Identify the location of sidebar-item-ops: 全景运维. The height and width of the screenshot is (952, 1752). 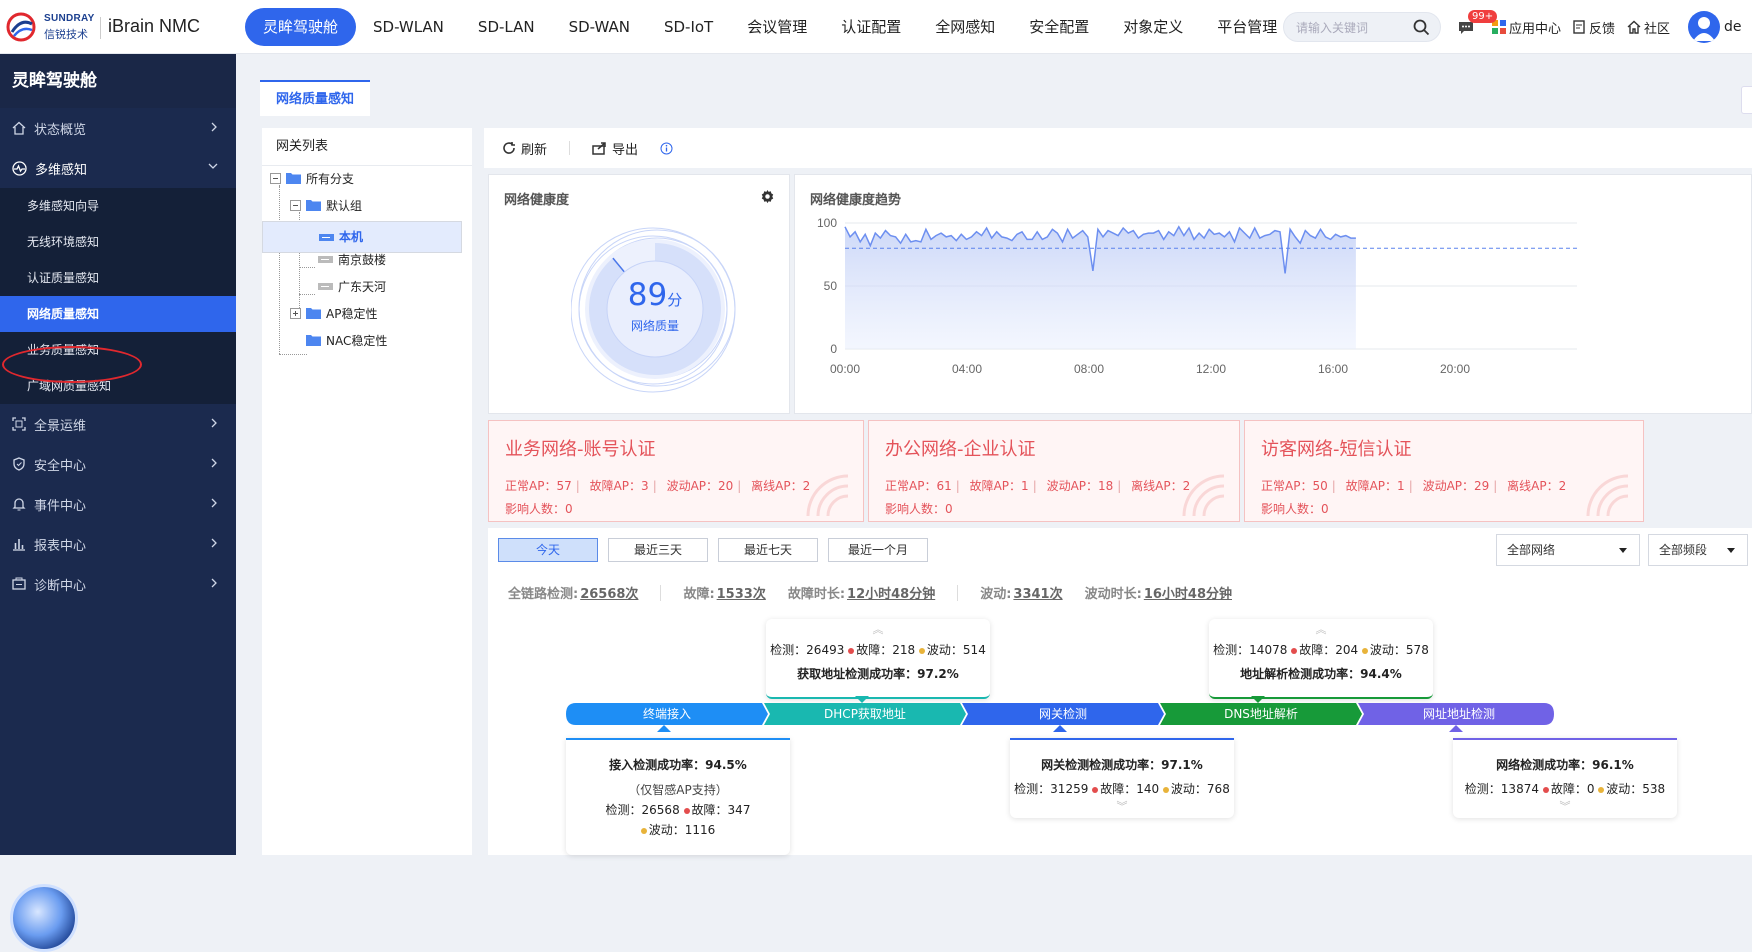
(118, 424).